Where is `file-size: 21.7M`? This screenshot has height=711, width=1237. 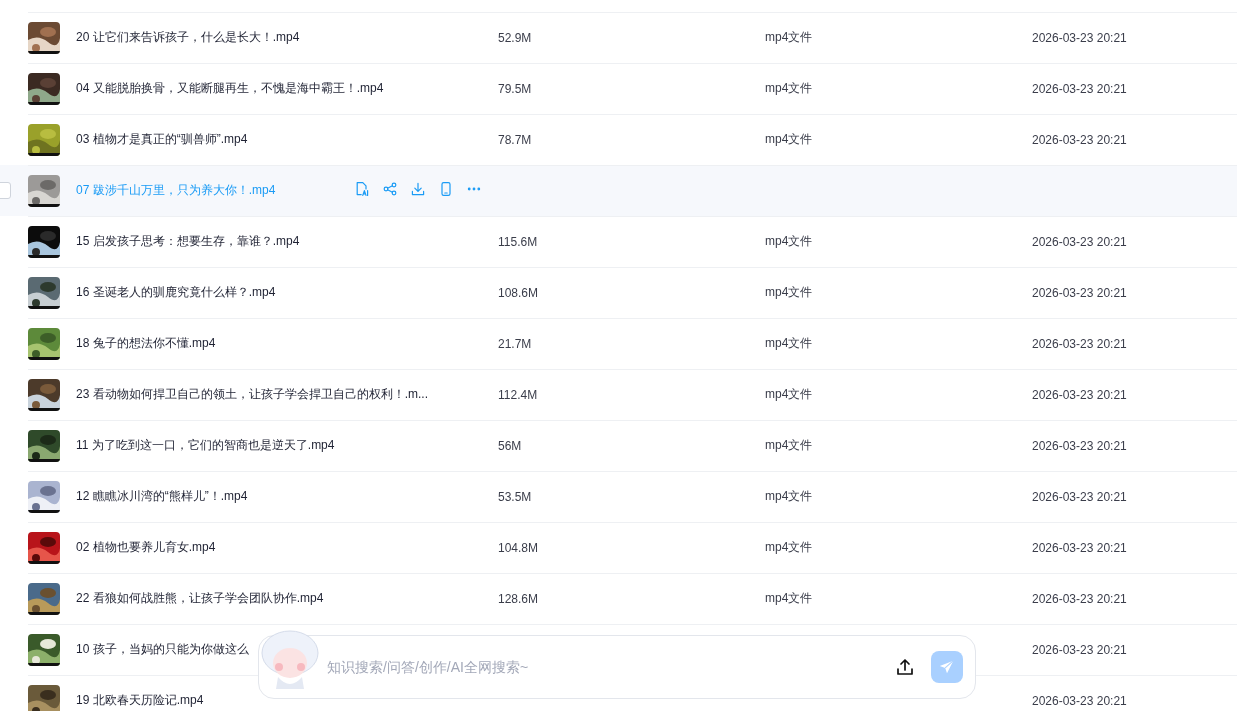 file-size: 21.7M is located at coordinates (515, 343).